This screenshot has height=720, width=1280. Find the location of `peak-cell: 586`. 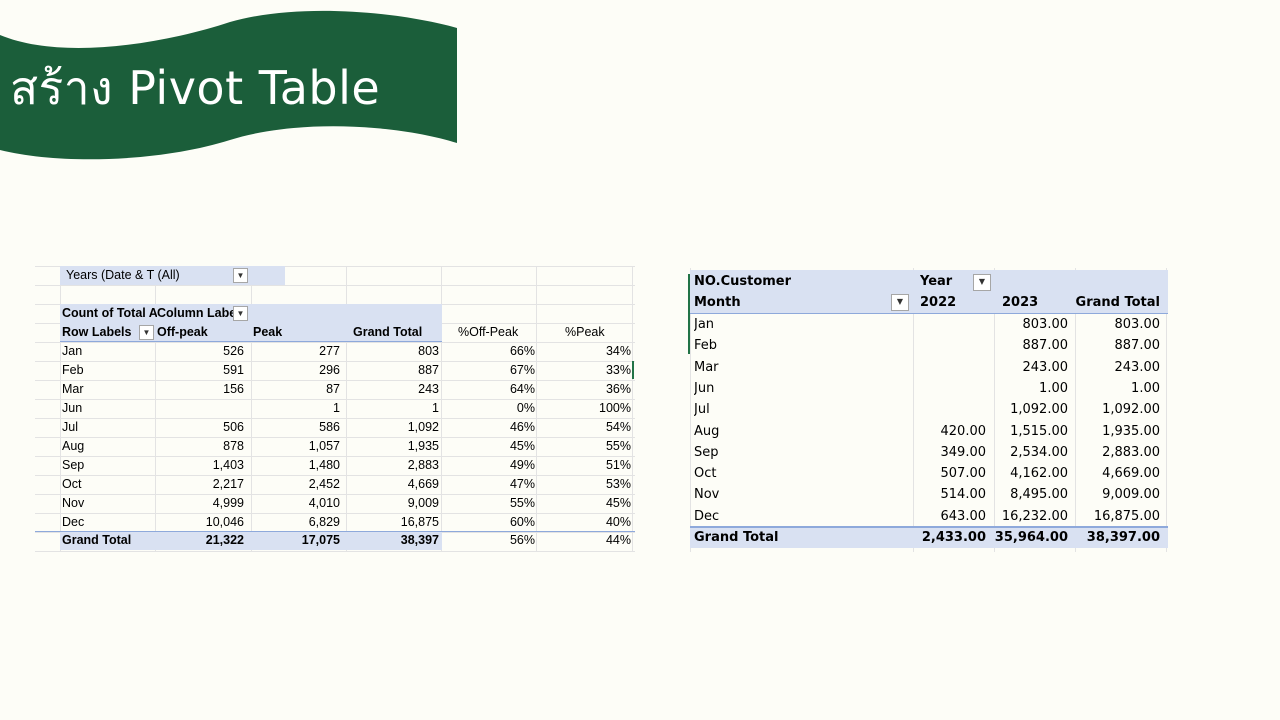

peak-cell: 586 is located at coordinates (329, 427).